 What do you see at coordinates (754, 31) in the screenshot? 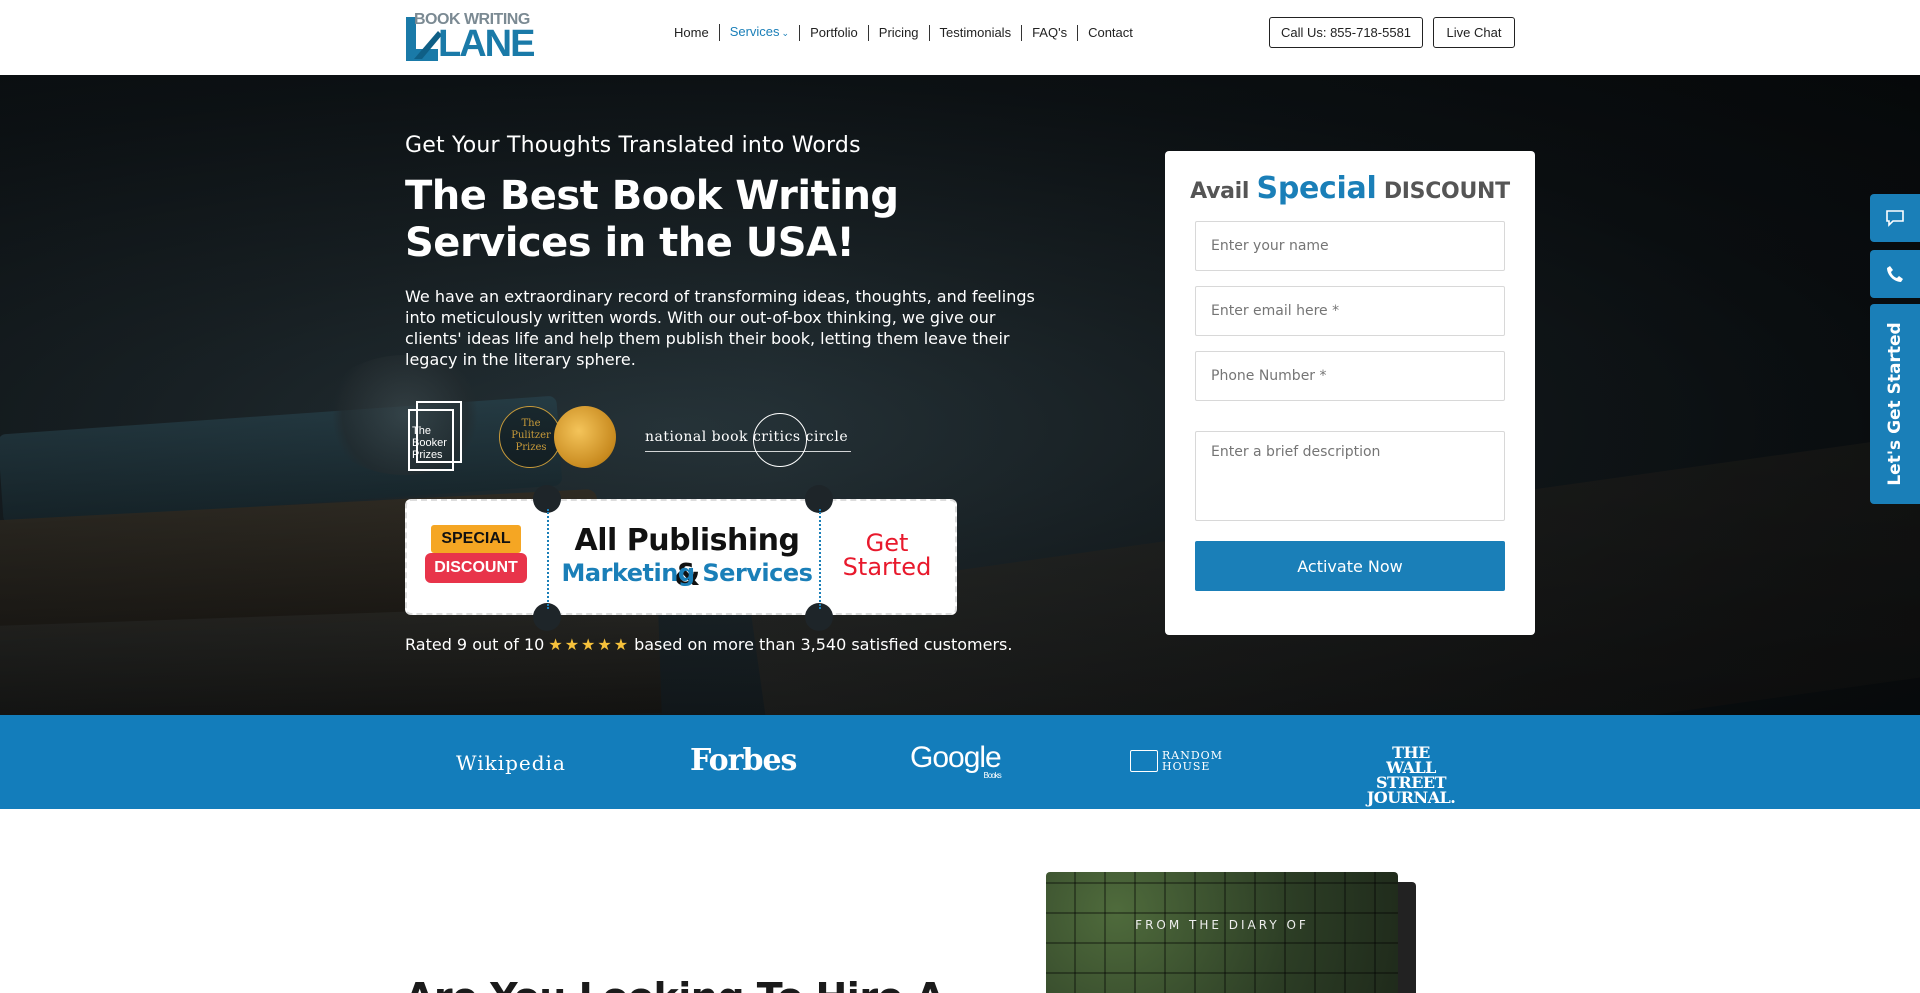
I see `menu-item-services-label: Services` at bounding box center [754, 31].